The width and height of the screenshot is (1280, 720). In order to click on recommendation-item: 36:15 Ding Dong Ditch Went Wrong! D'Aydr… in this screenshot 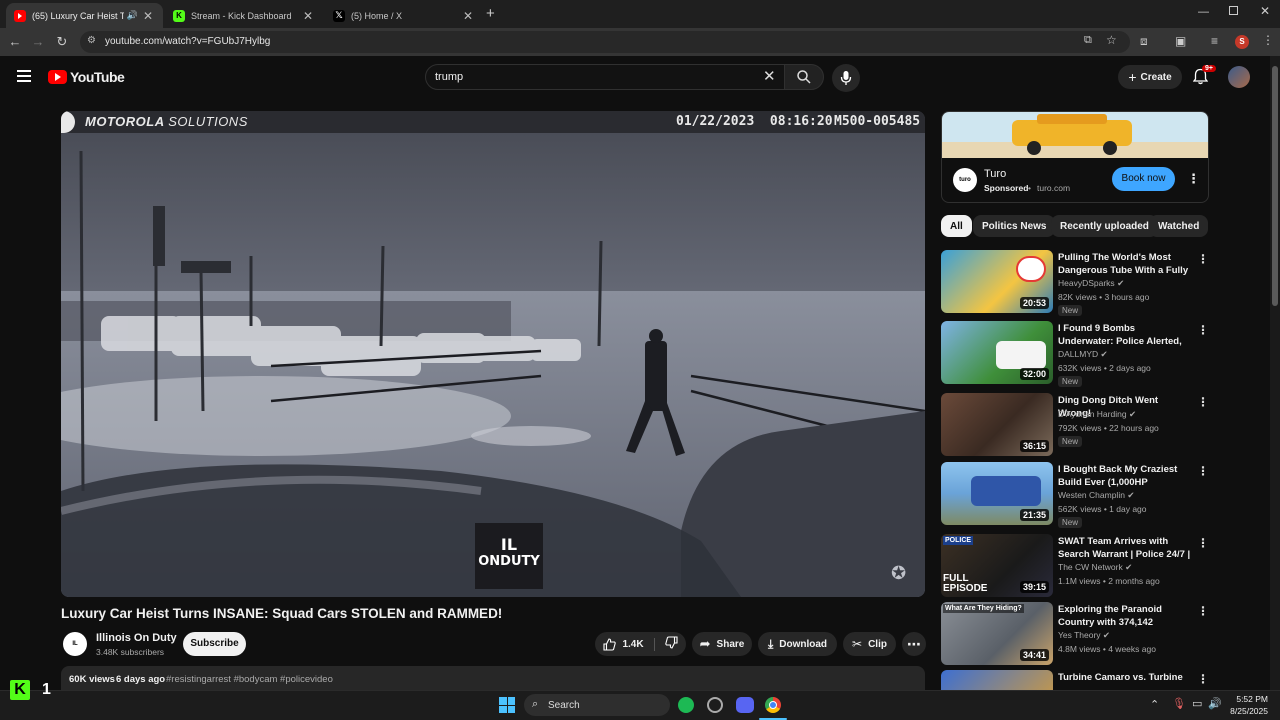, I will do `click(1076, 425)`.